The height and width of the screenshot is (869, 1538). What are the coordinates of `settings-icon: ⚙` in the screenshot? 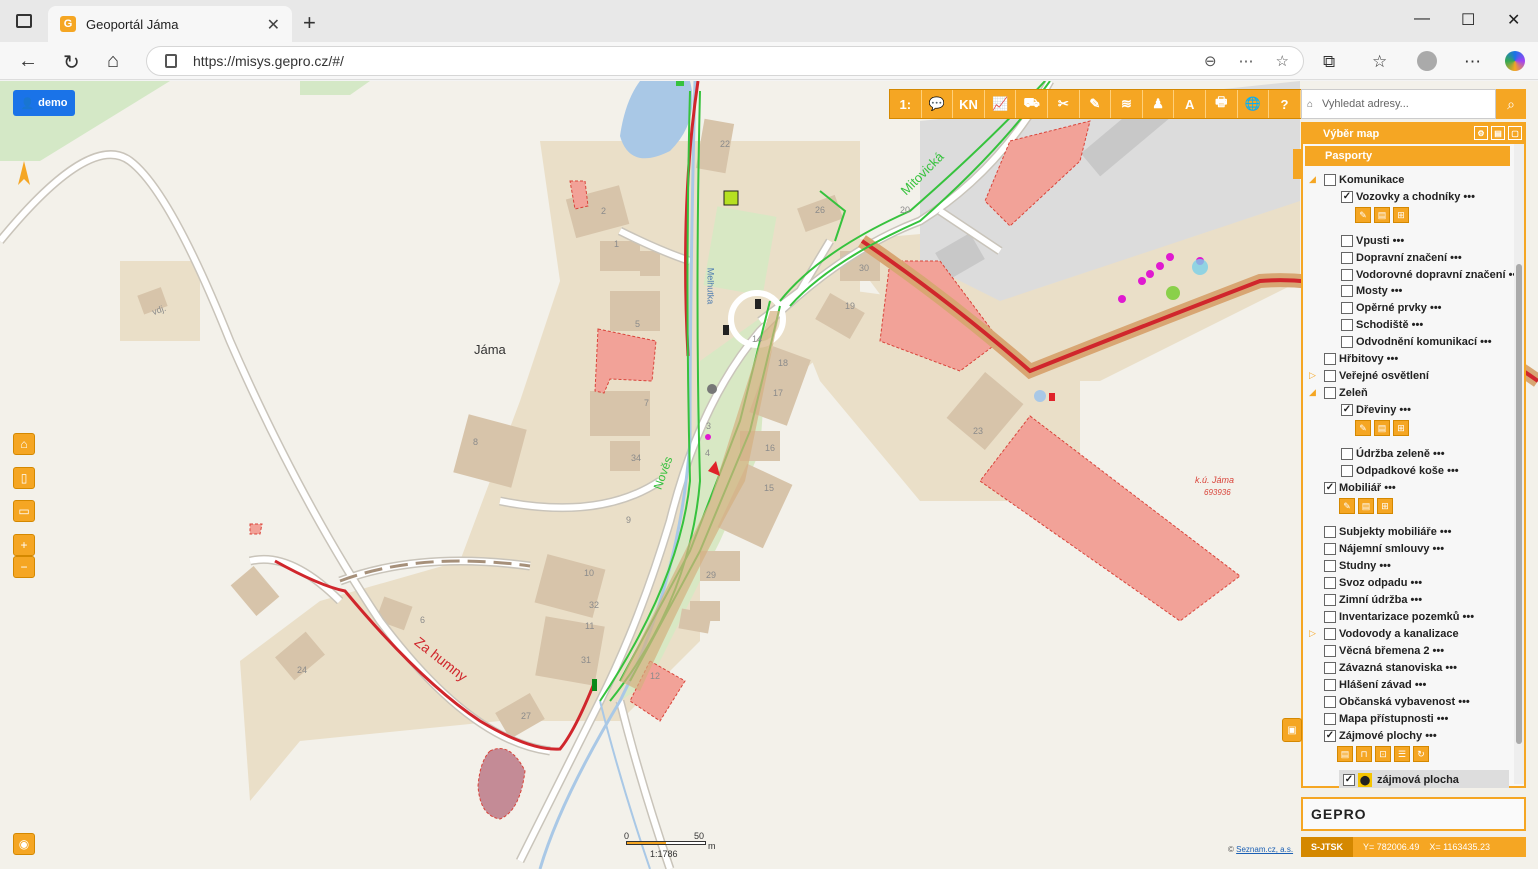 It's located at (1481, 133).